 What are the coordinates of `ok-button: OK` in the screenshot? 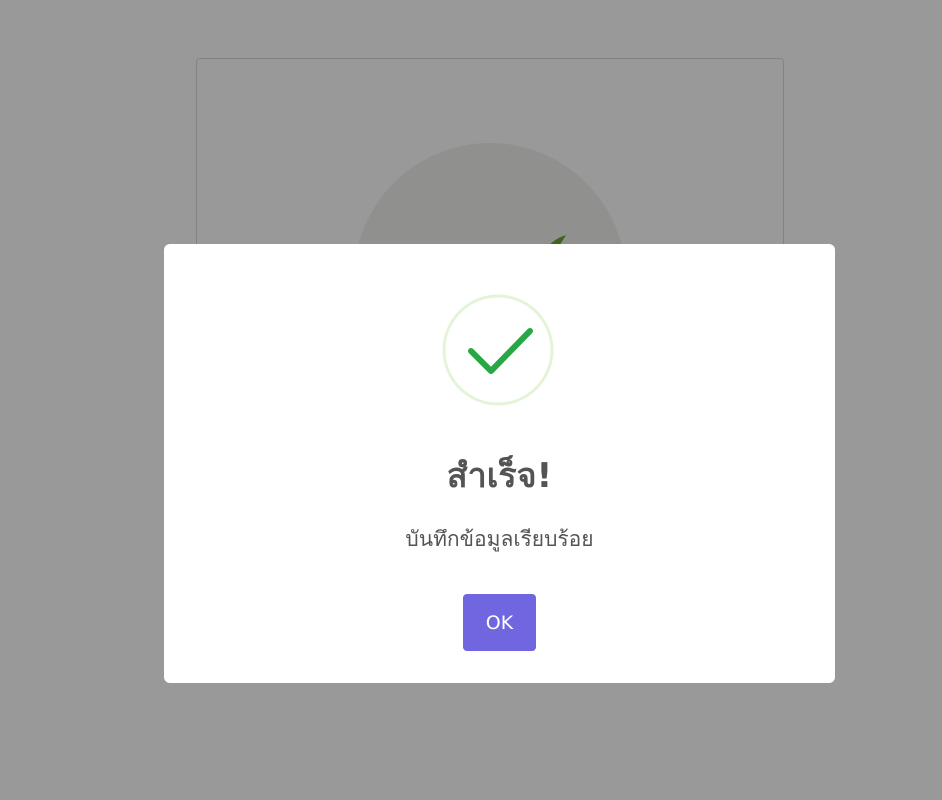 It's located at (499, 622).